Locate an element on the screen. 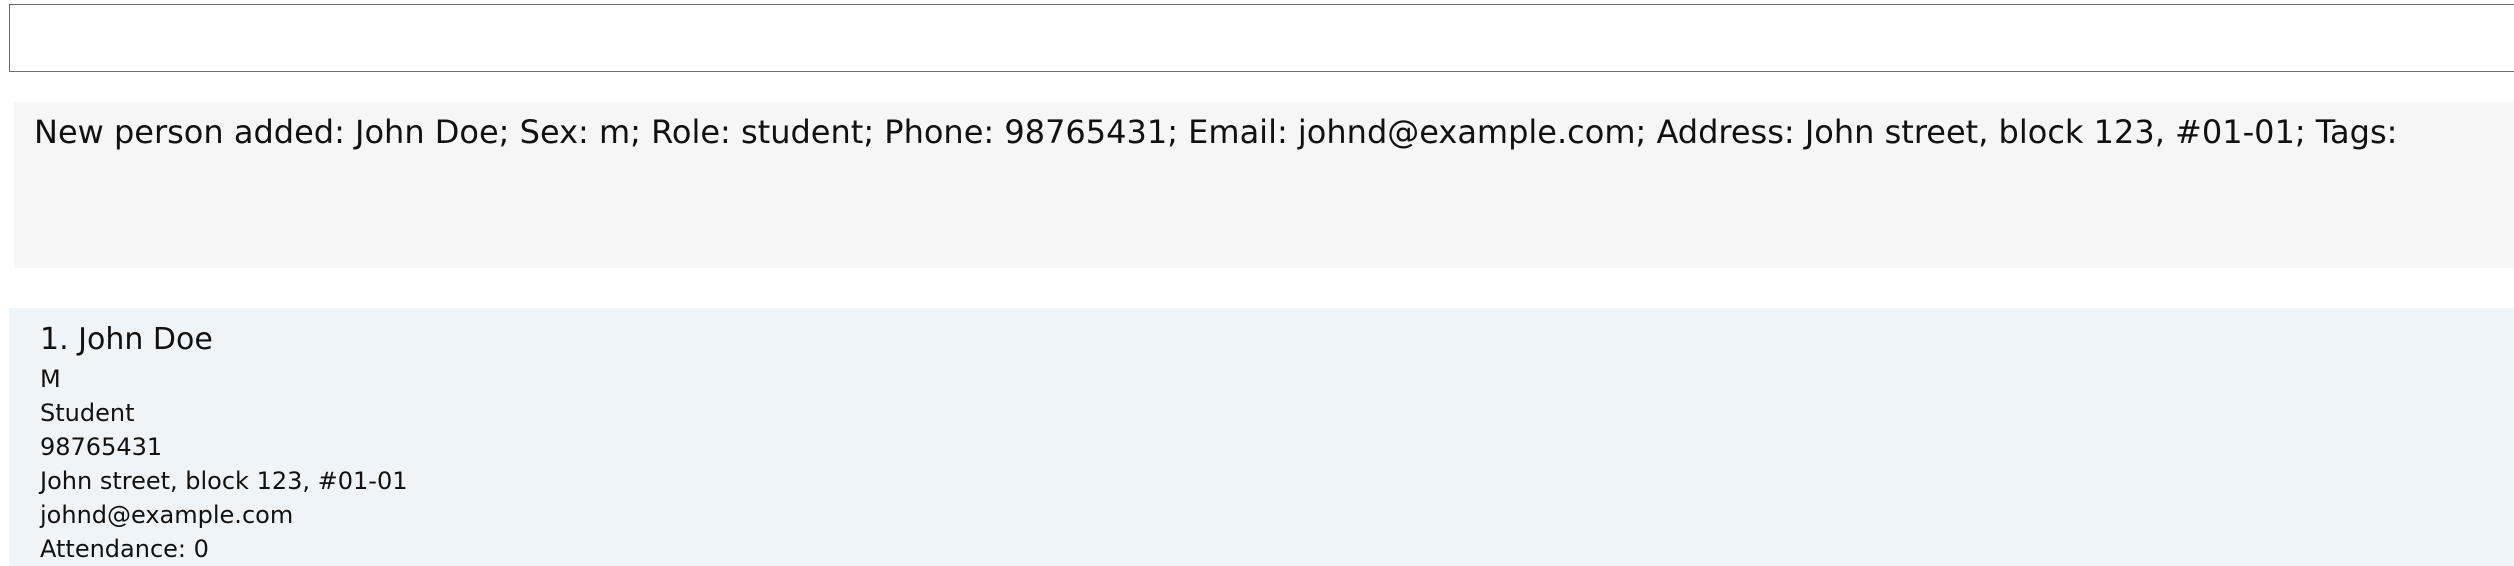  person-name: 1. John Doe is located at coordinates (126, 339).